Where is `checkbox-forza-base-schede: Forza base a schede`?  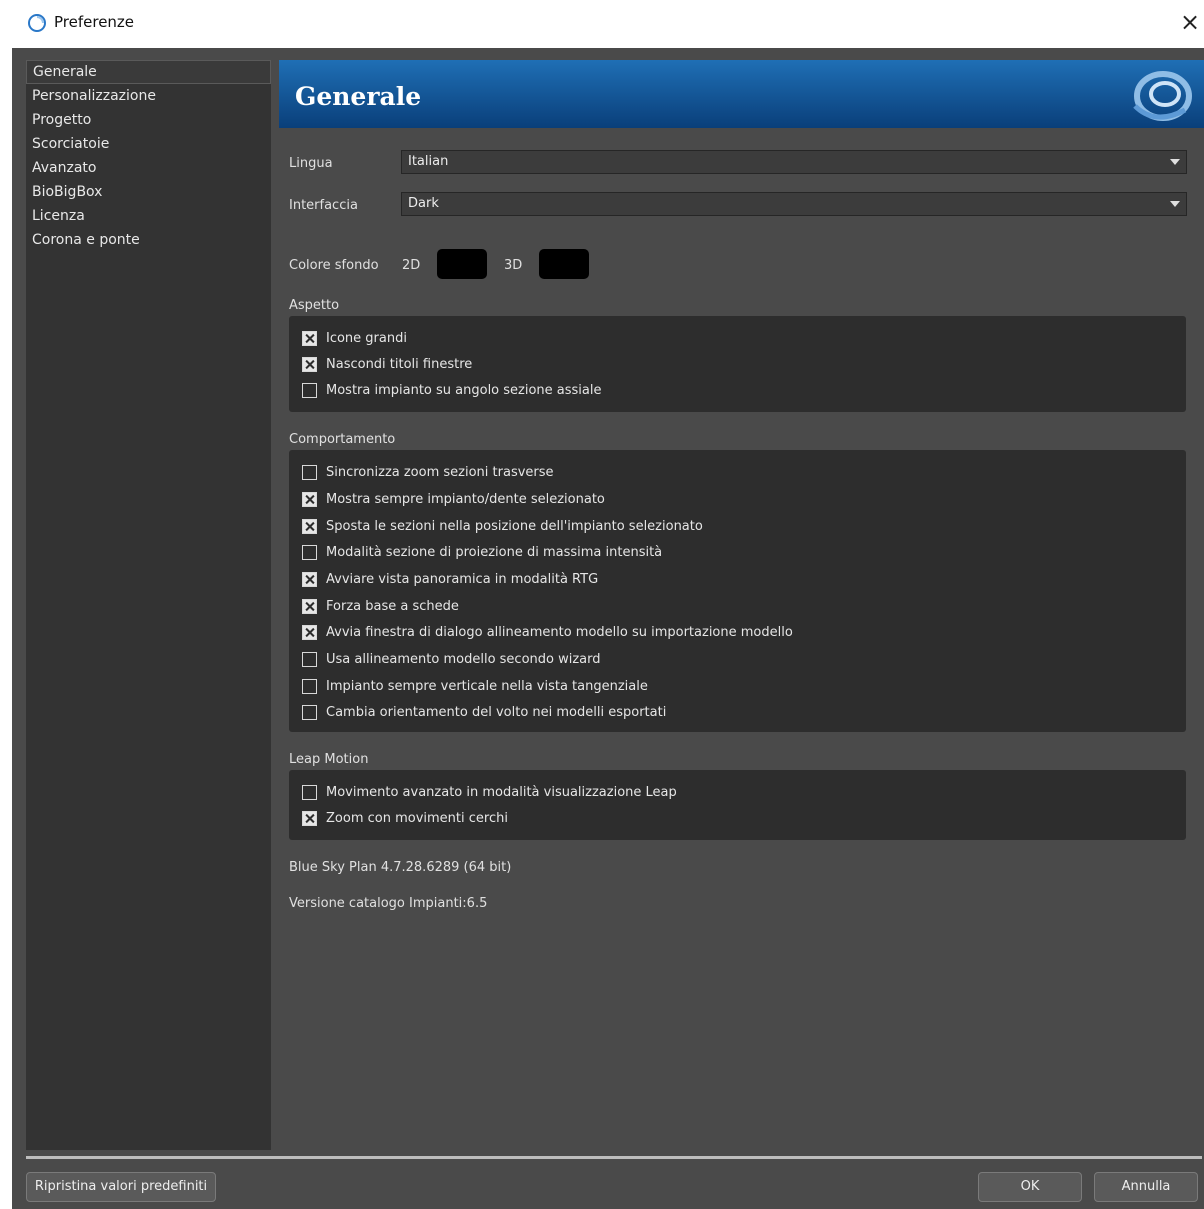
checkbox-forza-base-schede: Forza base a schede is located at coordinates (380, 606).